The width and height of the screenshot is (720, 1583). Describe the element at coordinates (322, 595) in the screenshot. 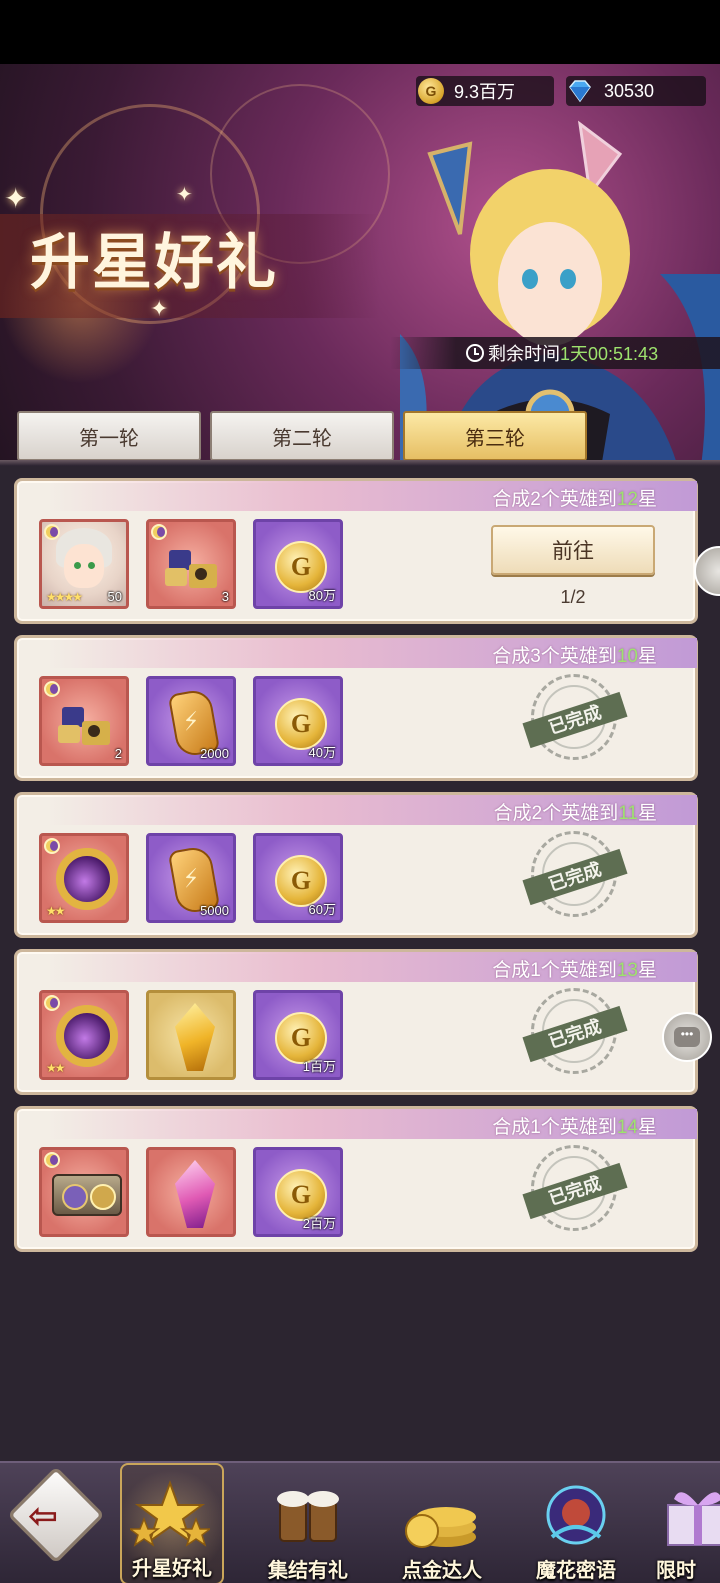

I see `reward-quantity: 80万` at that location.